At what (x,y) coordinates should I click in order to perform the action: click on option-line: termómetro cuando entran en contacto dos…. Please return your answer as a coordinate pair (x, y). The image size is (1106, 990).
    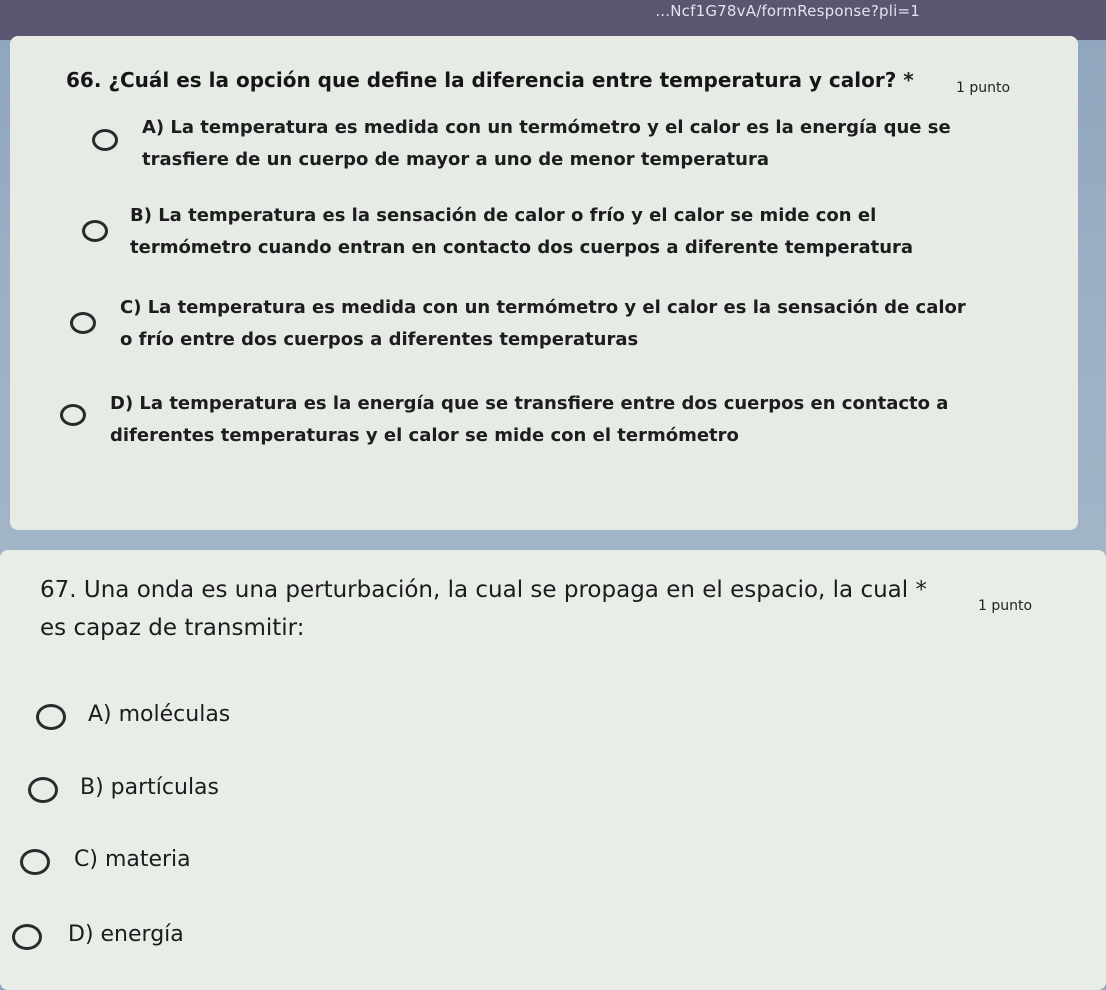
    Looking at the image, I should click on (522, 247).